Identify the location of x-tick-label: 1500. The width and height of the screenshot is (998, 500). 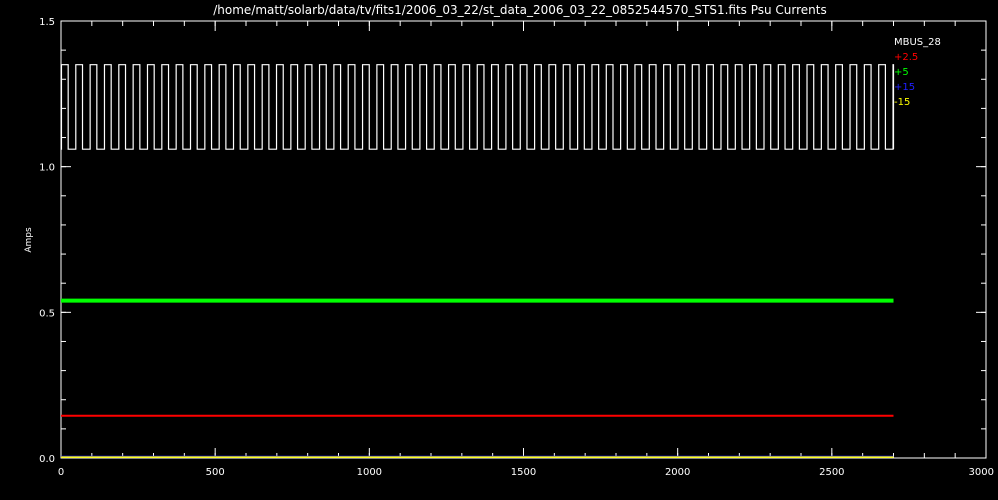
(523, 472).